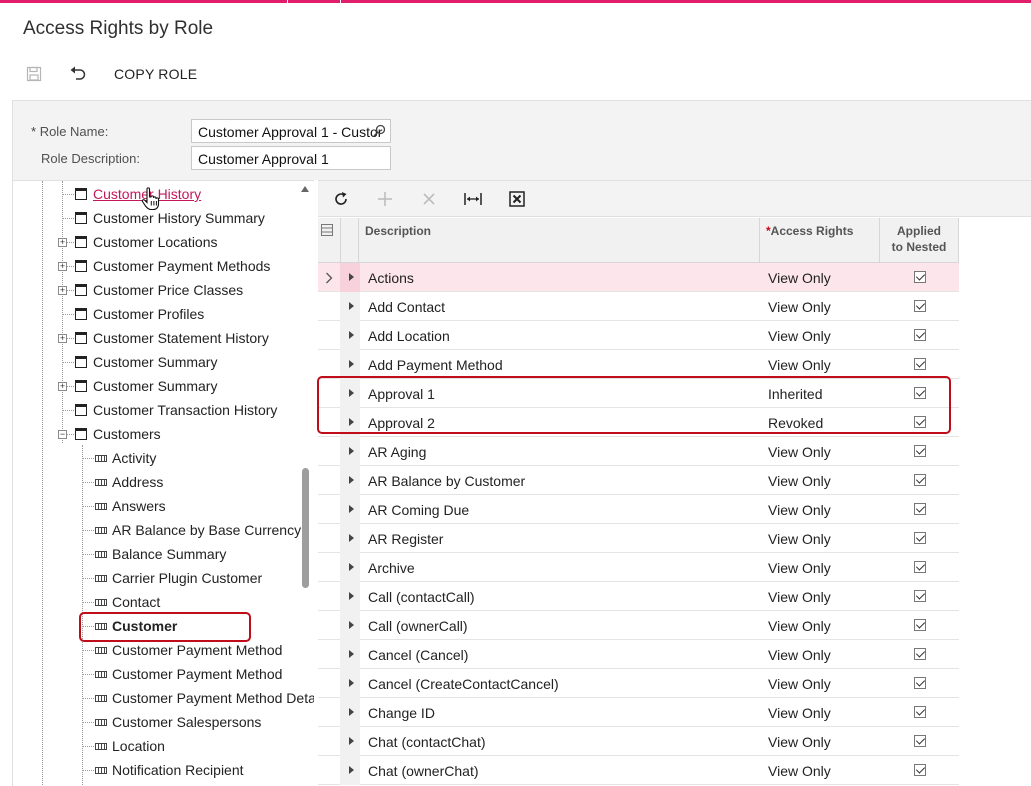  I want to click on table-row: Add Contact View Only, so click(638, 306).